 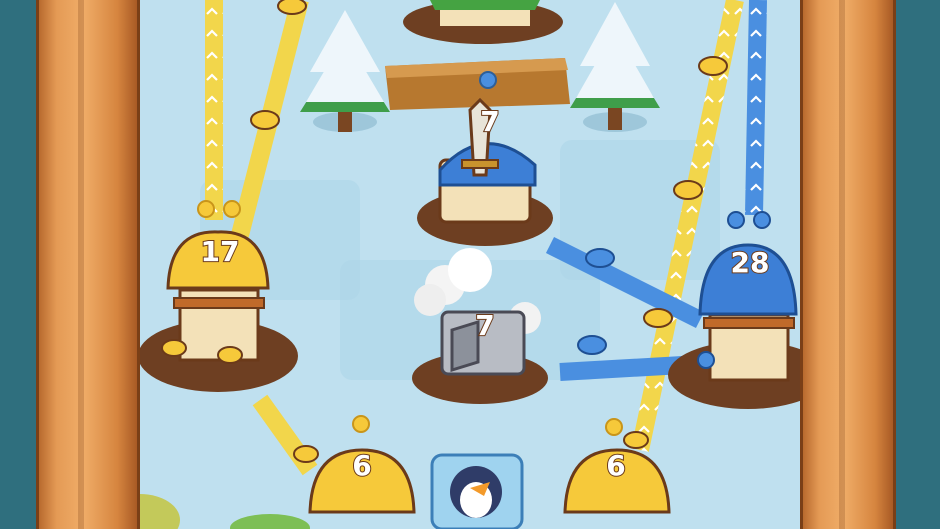 What do you see at coordinates (750, 263) in the screenshot?
I see `blue-tower-count: 28` at bounding box center [750, 263].